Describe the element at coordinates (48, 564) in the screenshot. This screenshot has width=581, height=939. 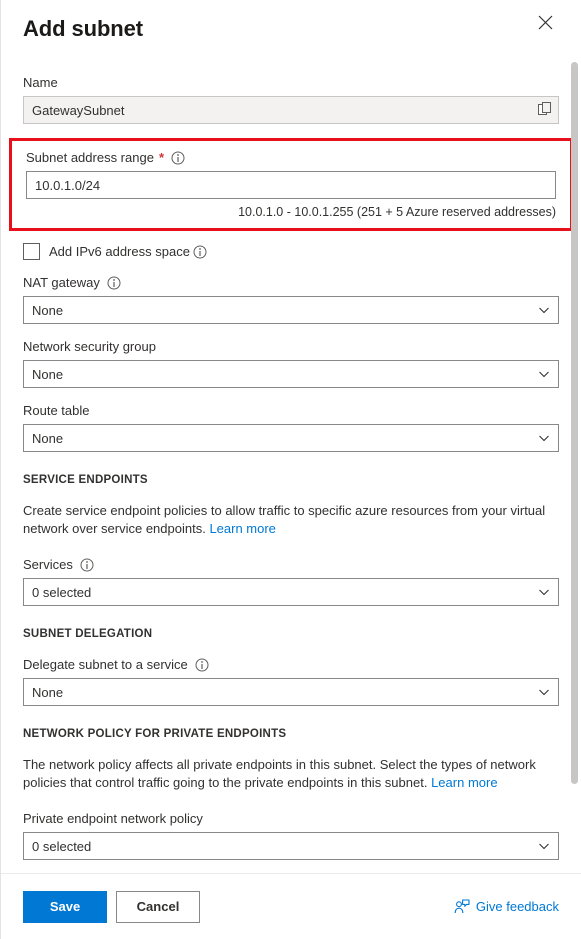
I see `services-label-text: Services` at that location.